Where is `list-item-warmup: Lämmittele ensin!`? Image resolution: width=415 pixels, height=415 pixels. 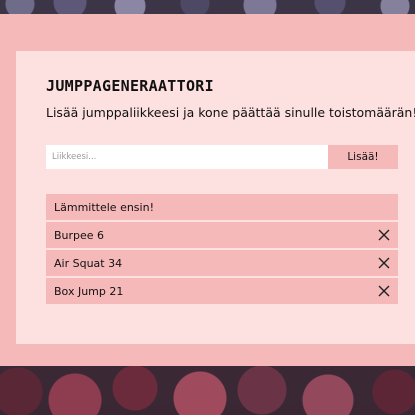 list-item-warmup: Lämmittele ensin! is located at coordinates (222, 207).